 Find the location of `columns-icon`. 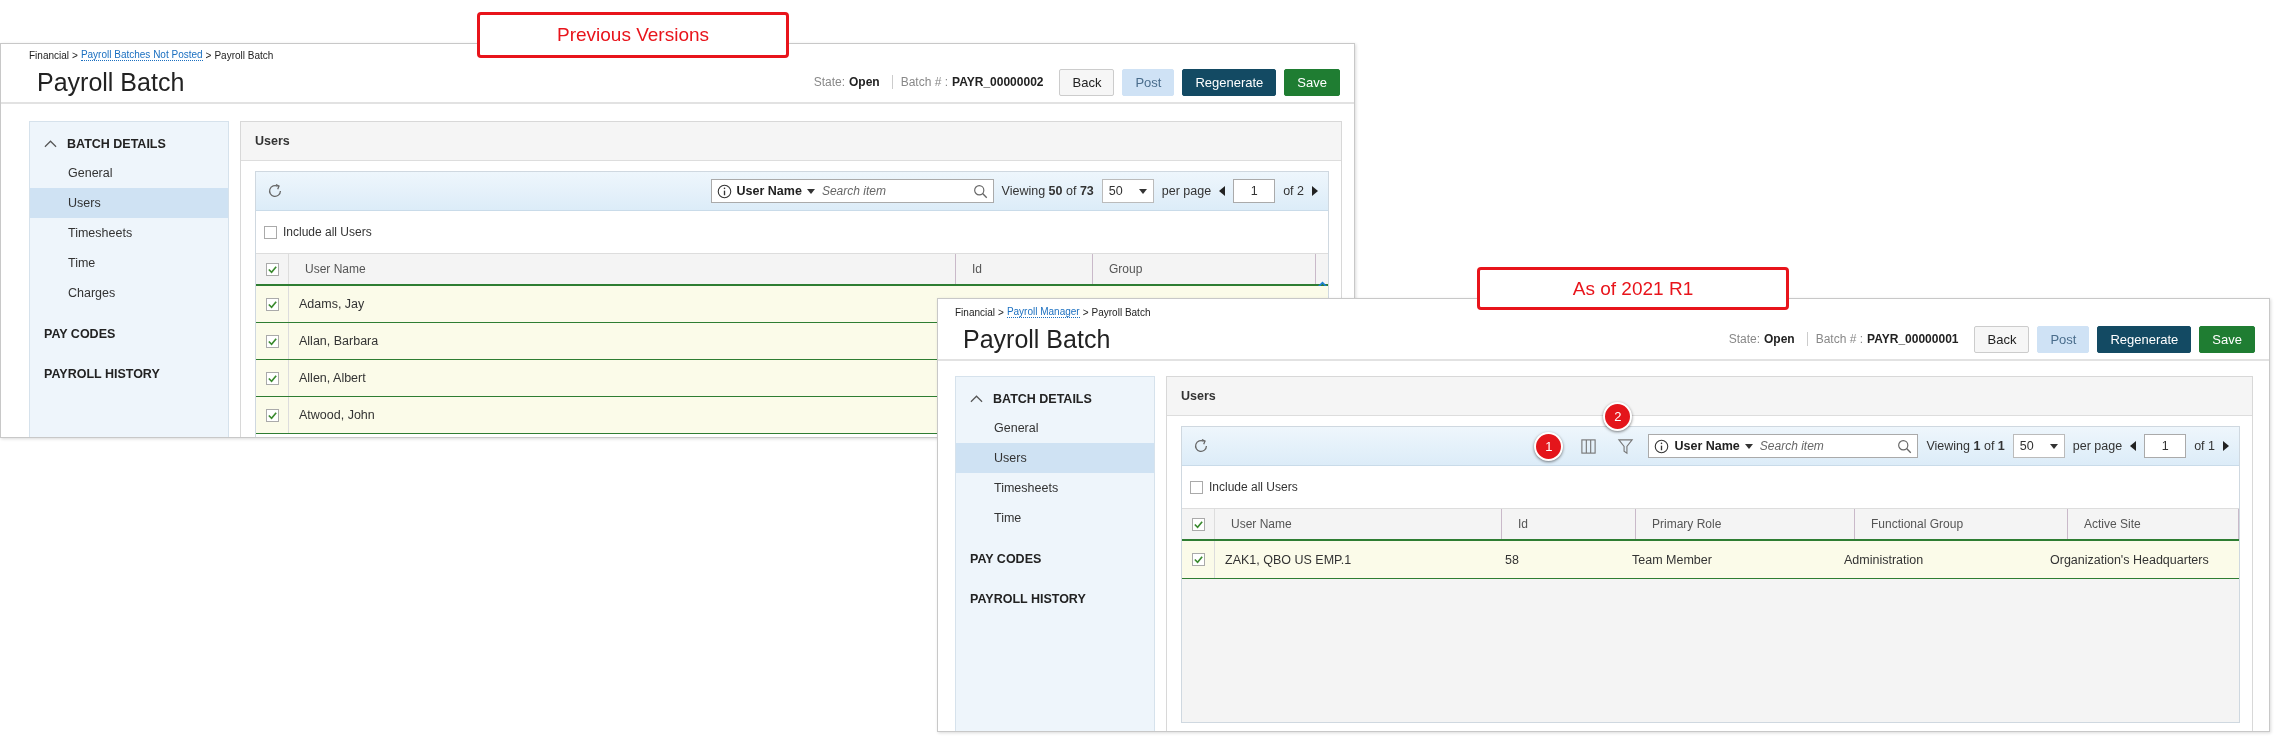

columns-icon is located at coordinates (1589, 446).